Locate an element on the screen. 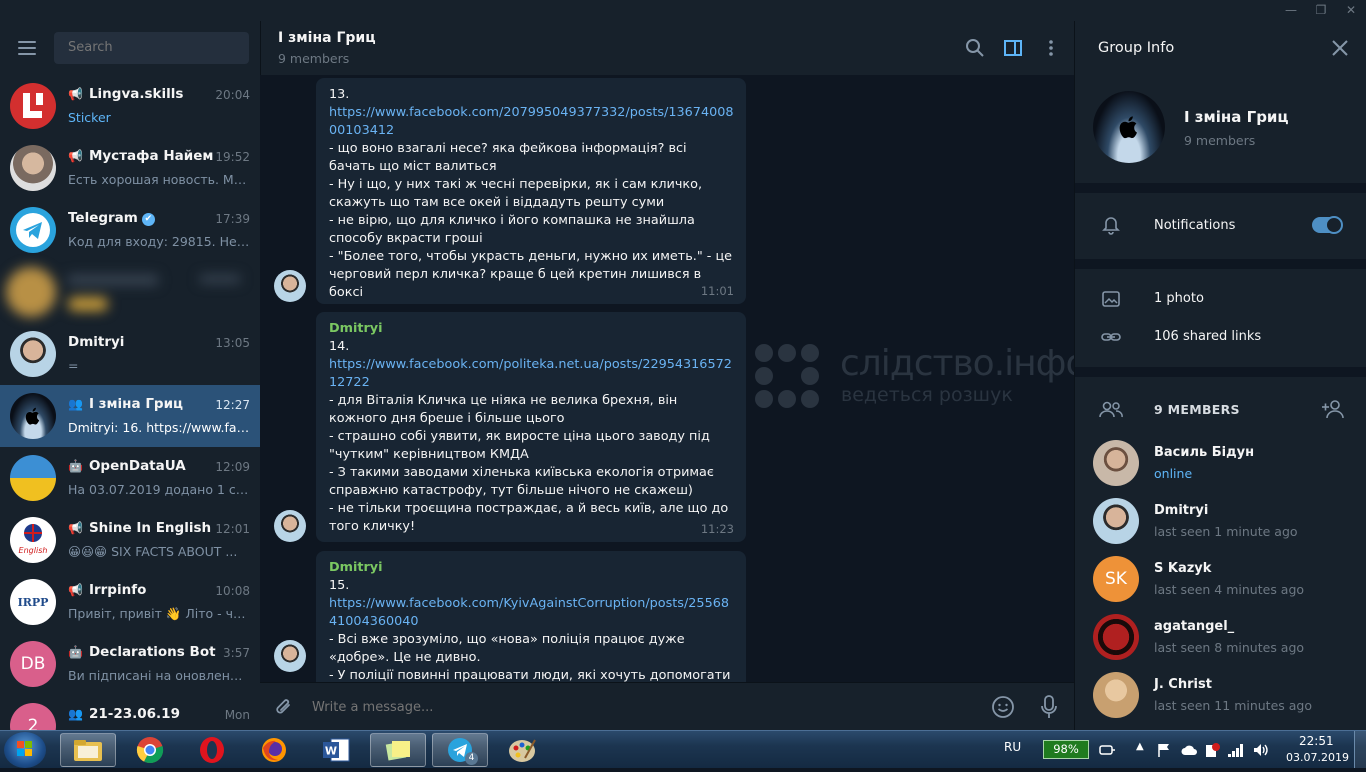 The image size is (1366, 772). more-vertical-icon is located at coordinates (1051, 48).